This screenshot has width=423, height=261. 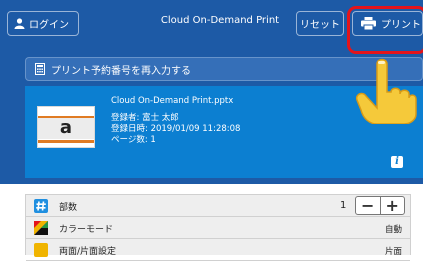 I want to click on setting-row-copies: 部数 1 − +, so click(x=218, y=206).